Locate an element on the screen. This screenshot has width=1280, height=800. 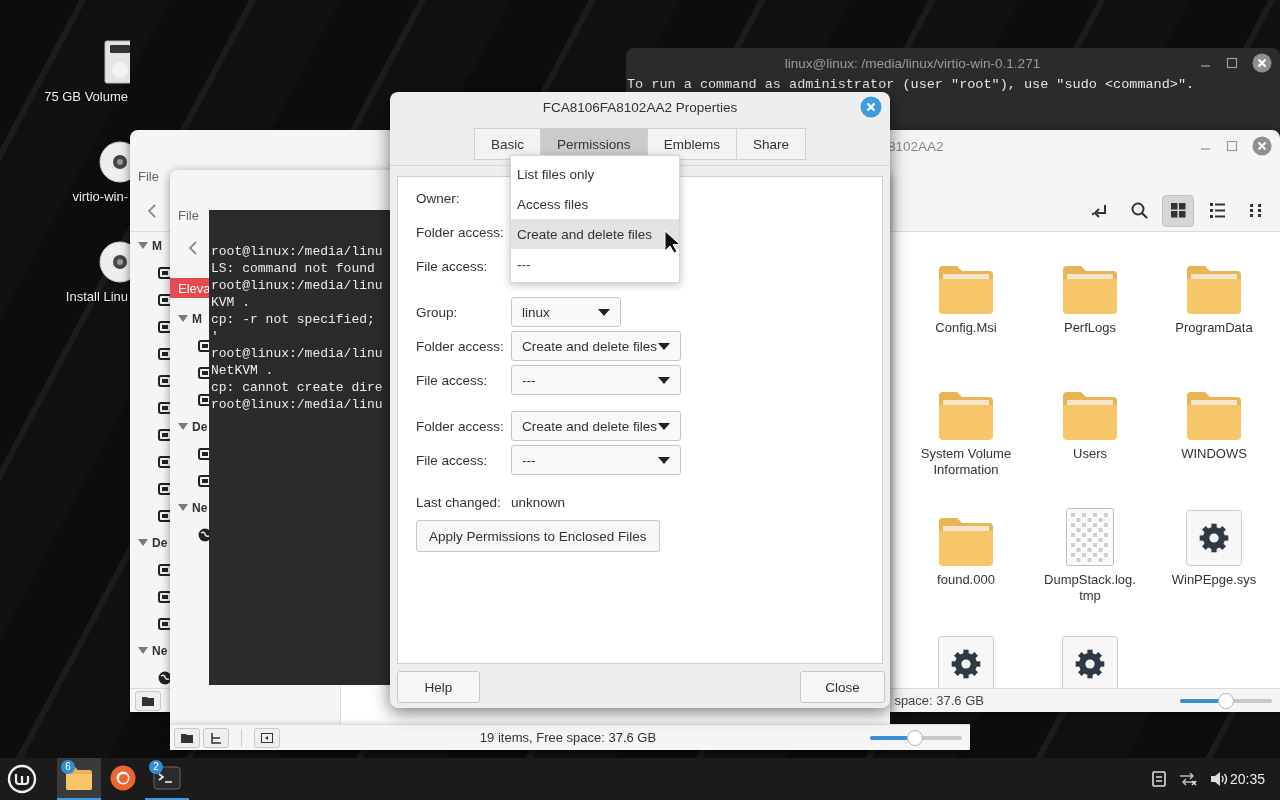
tree-button is located at coordinates (216, 737).